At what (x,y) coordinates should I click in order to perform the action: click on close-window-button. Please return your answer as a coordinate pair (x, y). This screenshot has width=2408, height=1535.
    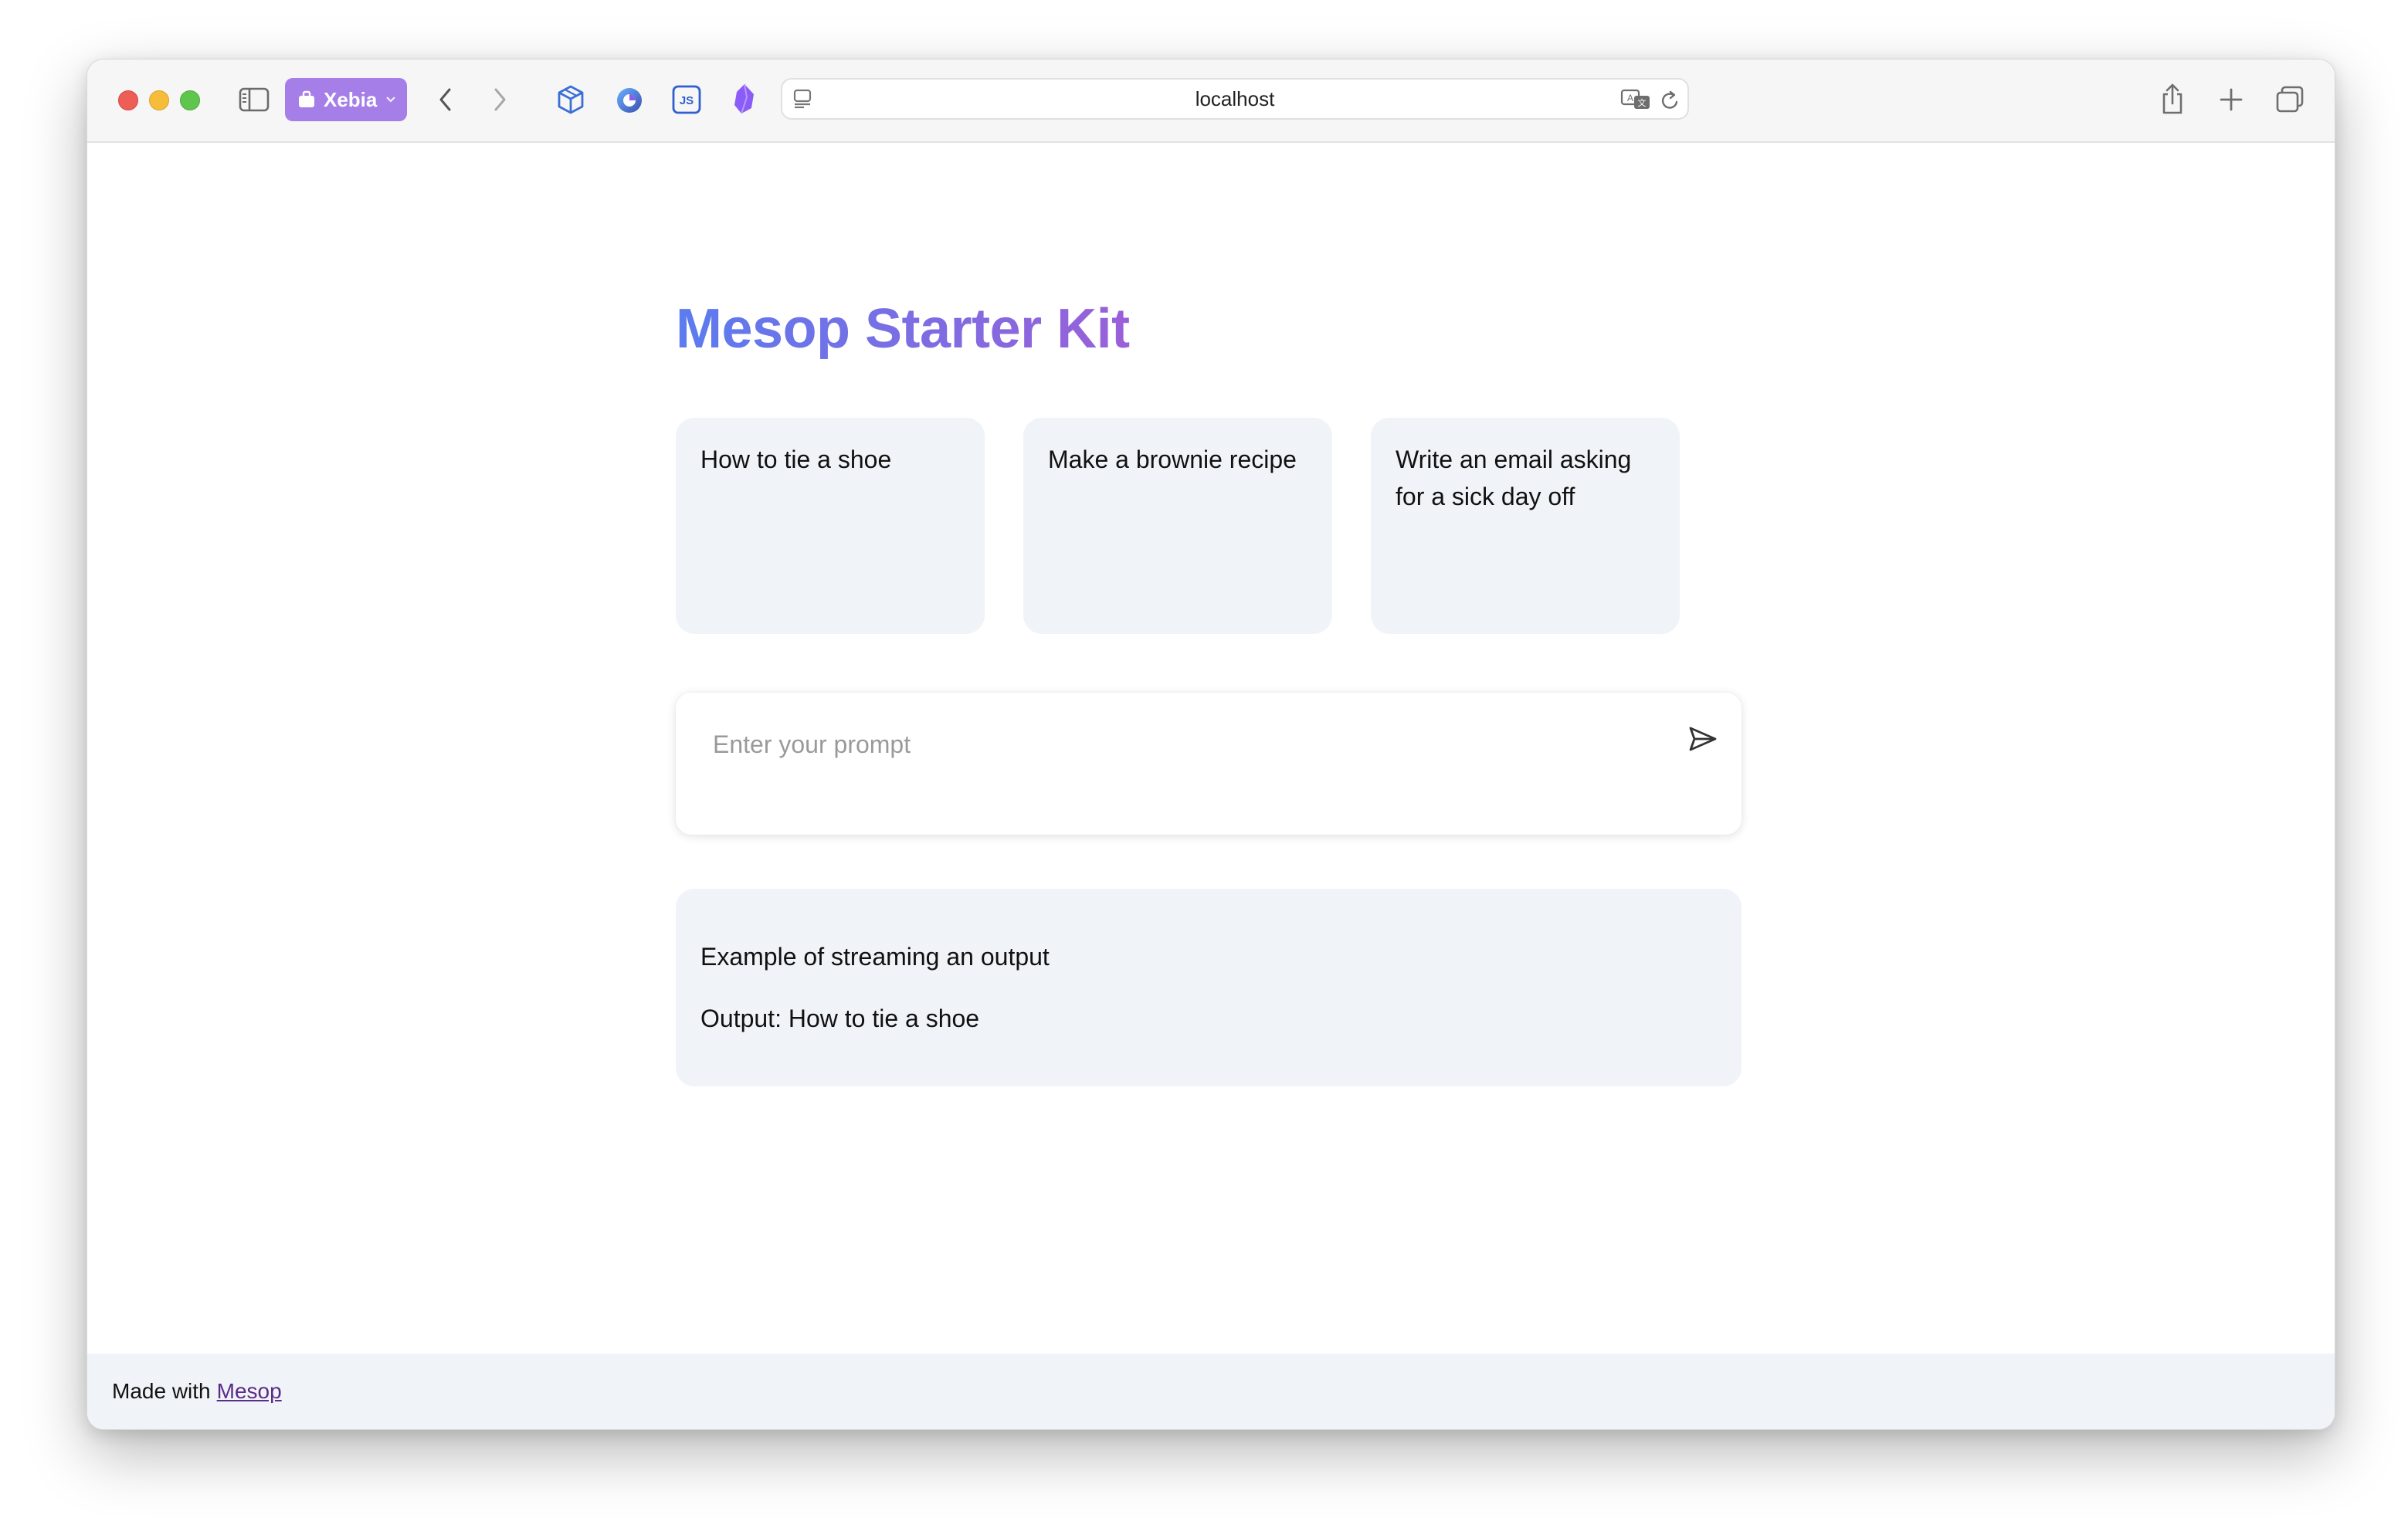
    Looking at the image, I should click on (128, 100).